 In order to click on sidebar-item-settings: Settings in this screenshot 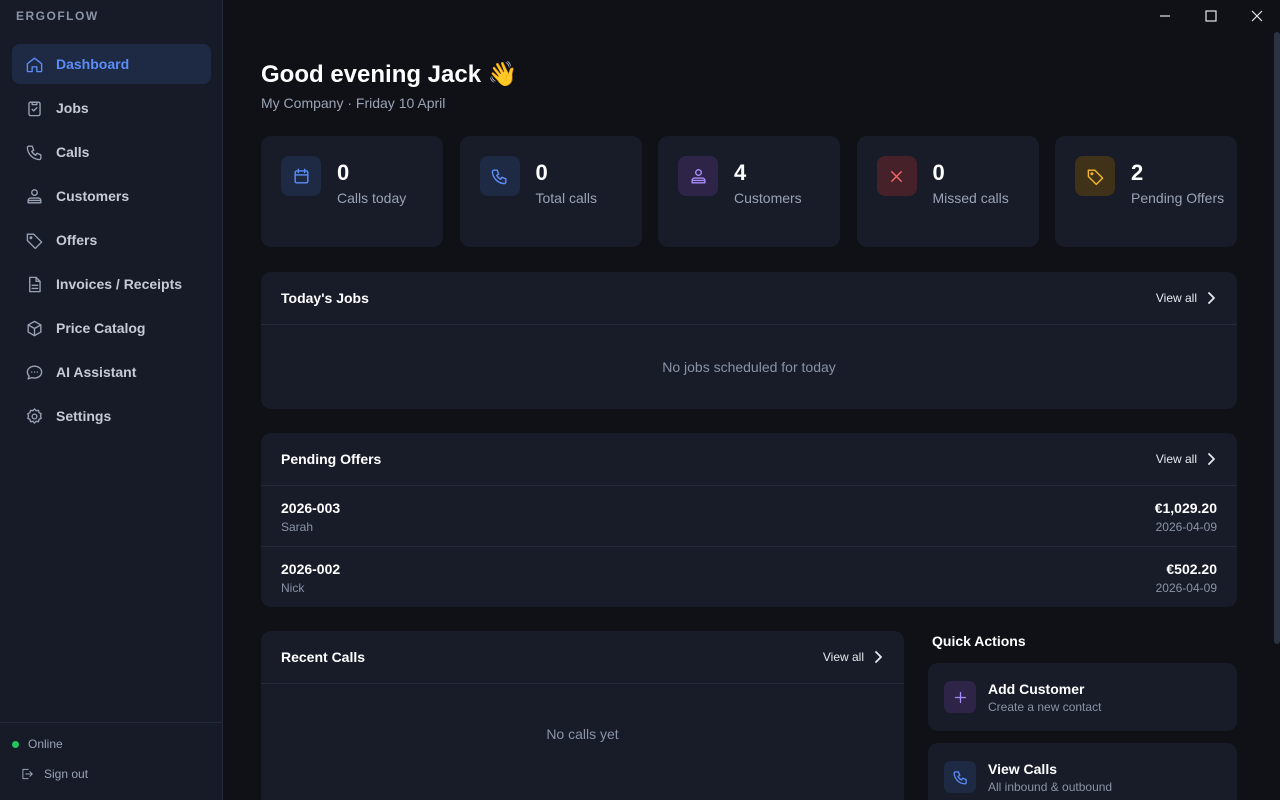, I will do `click(111, 416)`.